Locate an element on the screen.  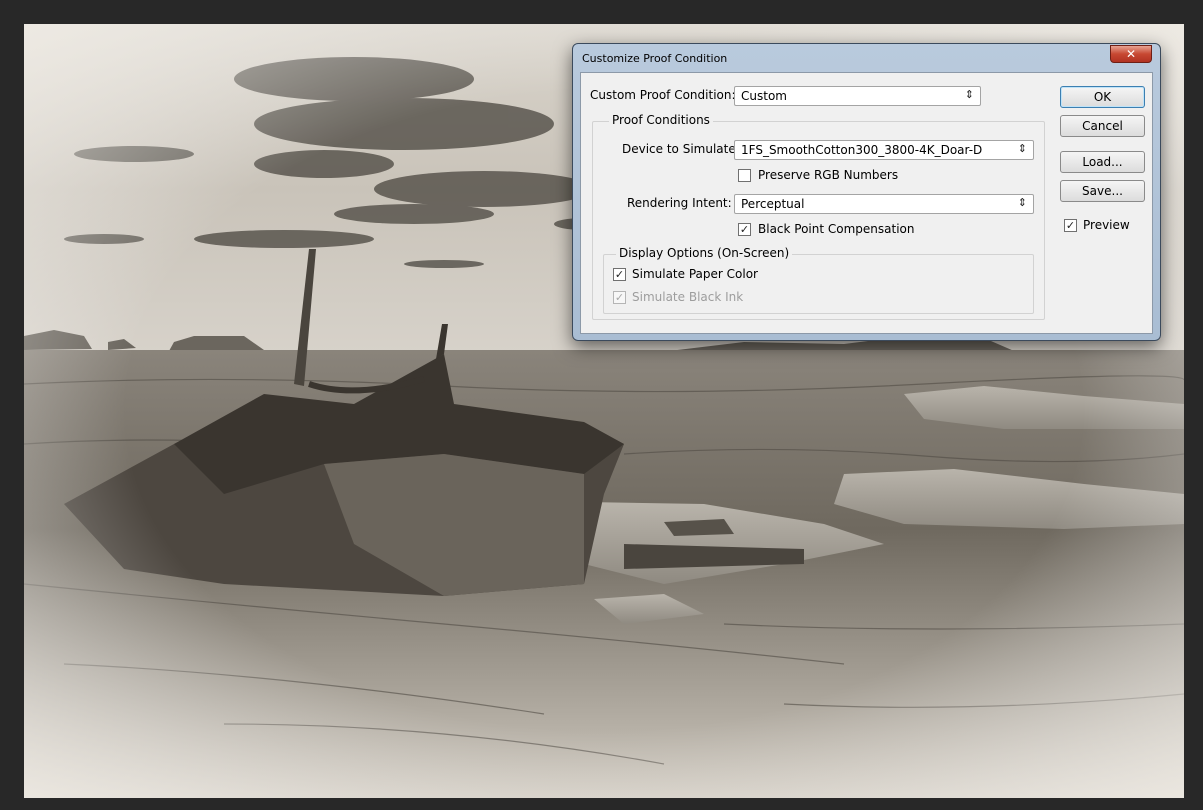
simulate-paper-color-checkbox: ✓ is located at coordinates (619, 274).